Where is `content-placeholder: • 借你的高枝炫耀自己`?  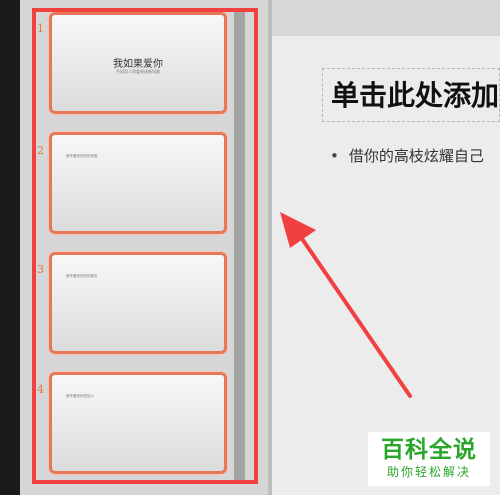
content-placeholder: • 借你的高枝炫耀自己 is located at coordinates (415, 155).